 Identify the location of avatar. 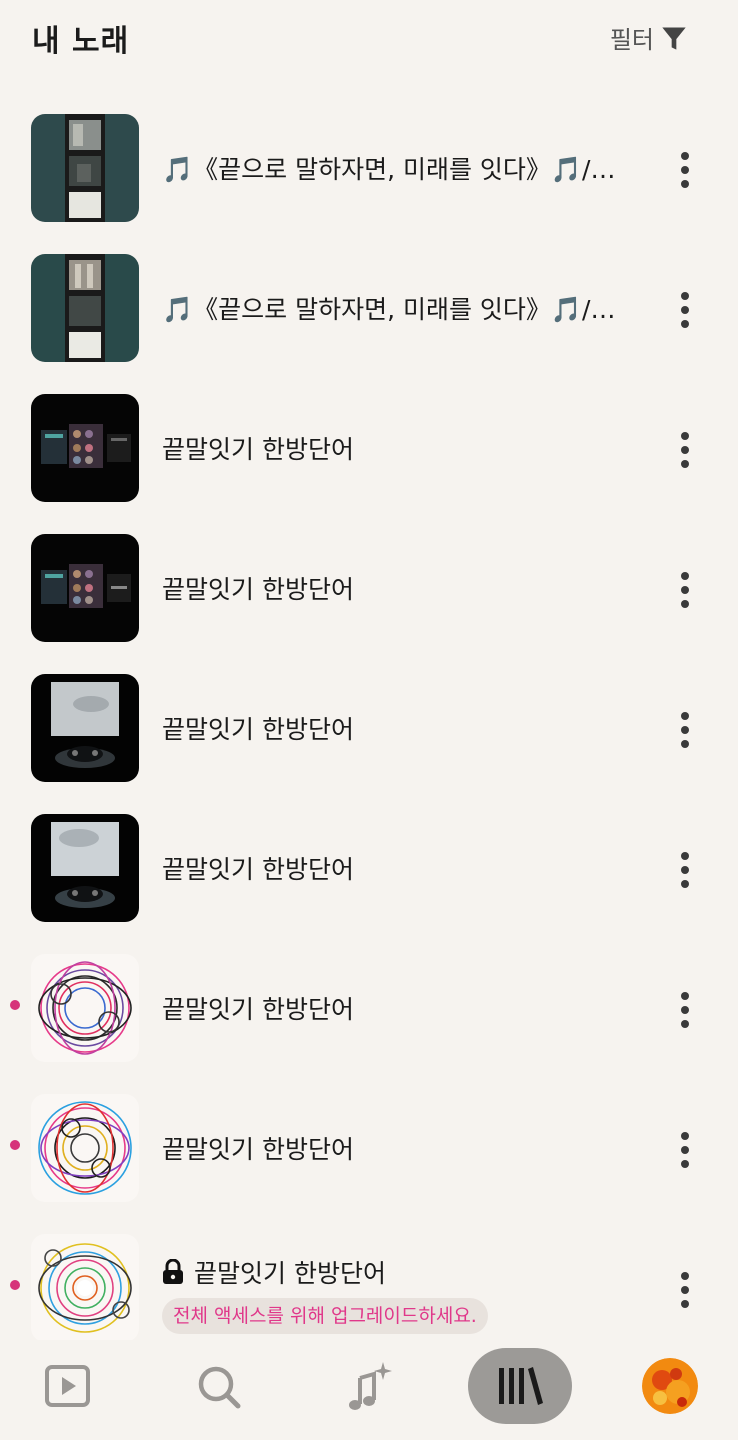
(670, 1386).